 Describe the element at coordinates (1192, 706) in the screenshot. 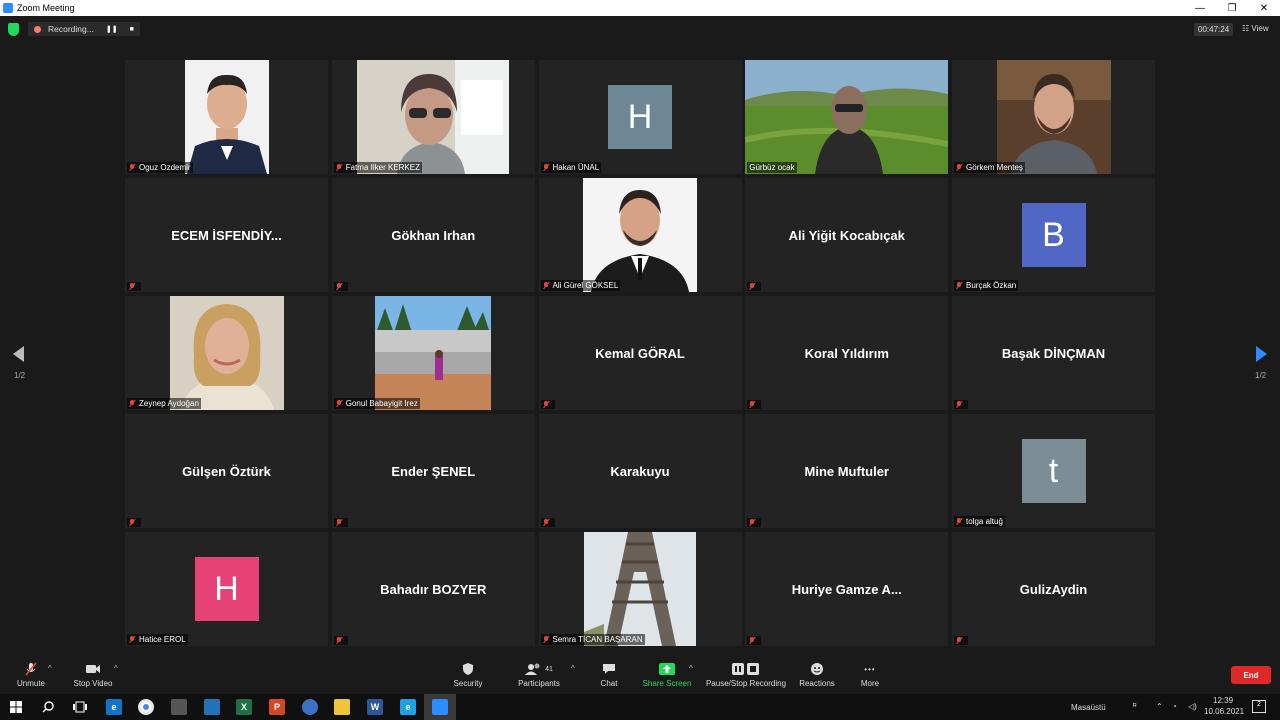

I see `volume-icon: ◁)` at that location.